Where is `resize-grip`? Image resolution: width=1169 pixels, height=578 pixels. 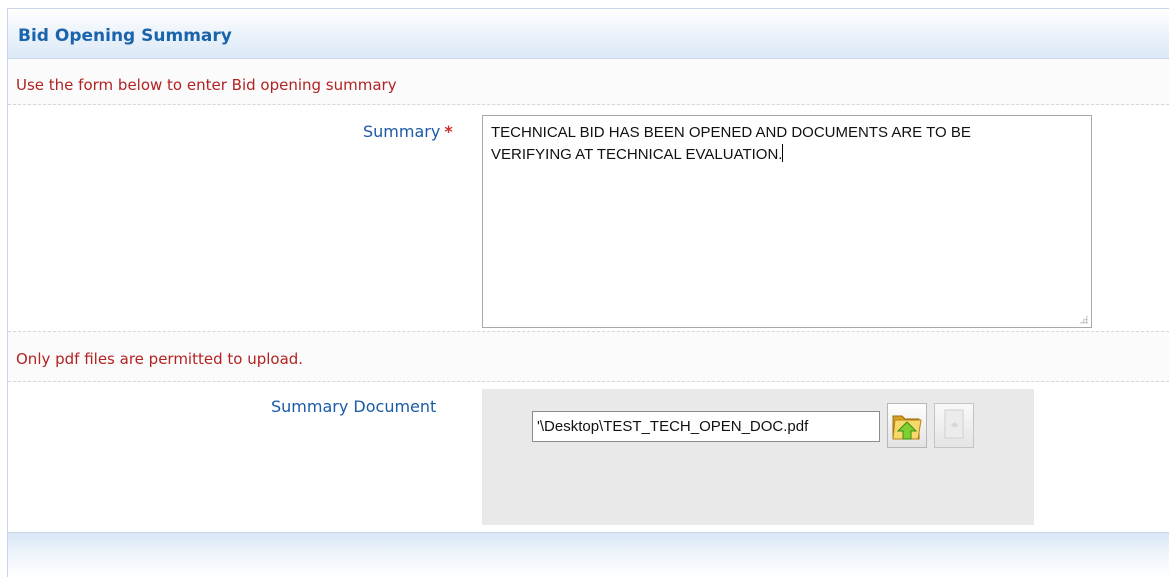
resize-grip is located at coordinates (1083, 319).